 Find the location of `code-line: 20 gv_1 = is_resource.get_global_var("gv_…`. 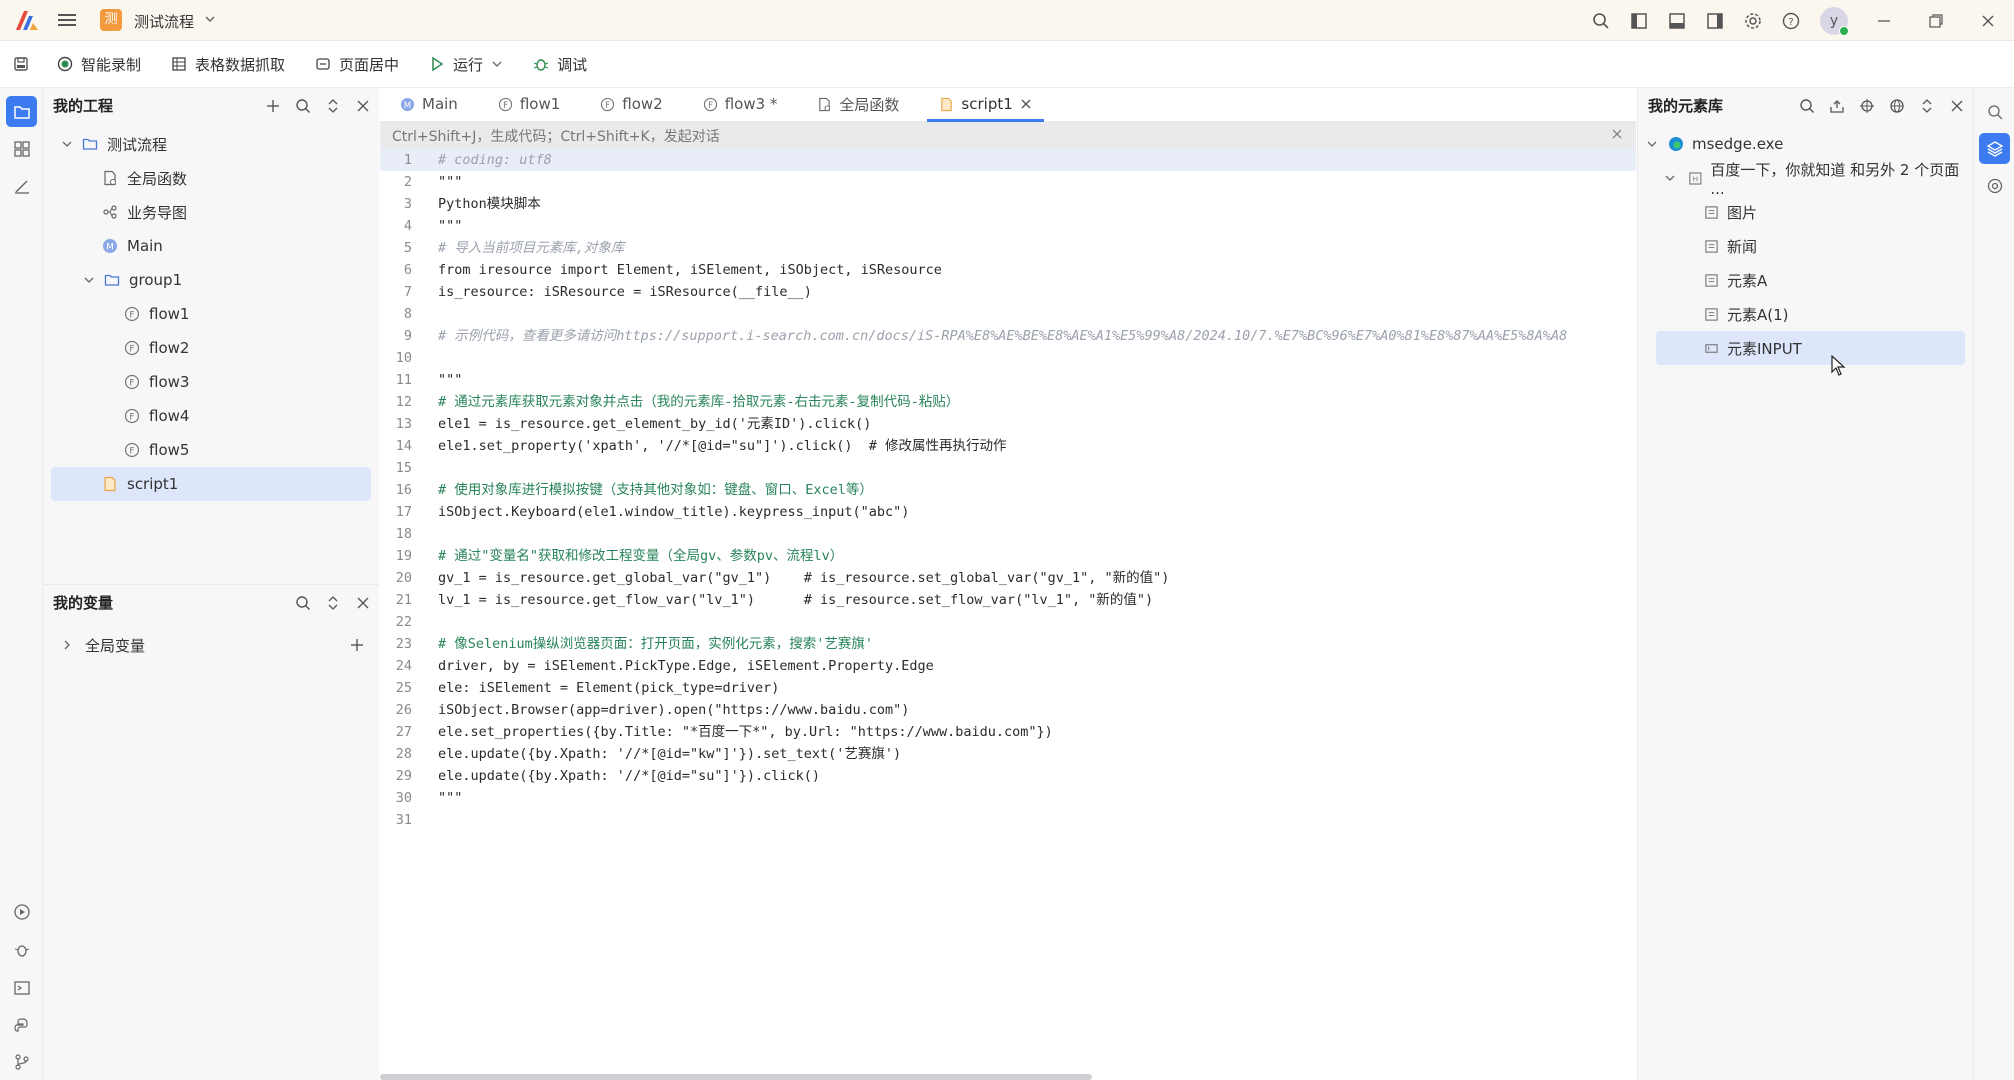

code-line: 20 gv_1 = is_resource.get_global_var("gv_… is located at coordinates (1008, 578).